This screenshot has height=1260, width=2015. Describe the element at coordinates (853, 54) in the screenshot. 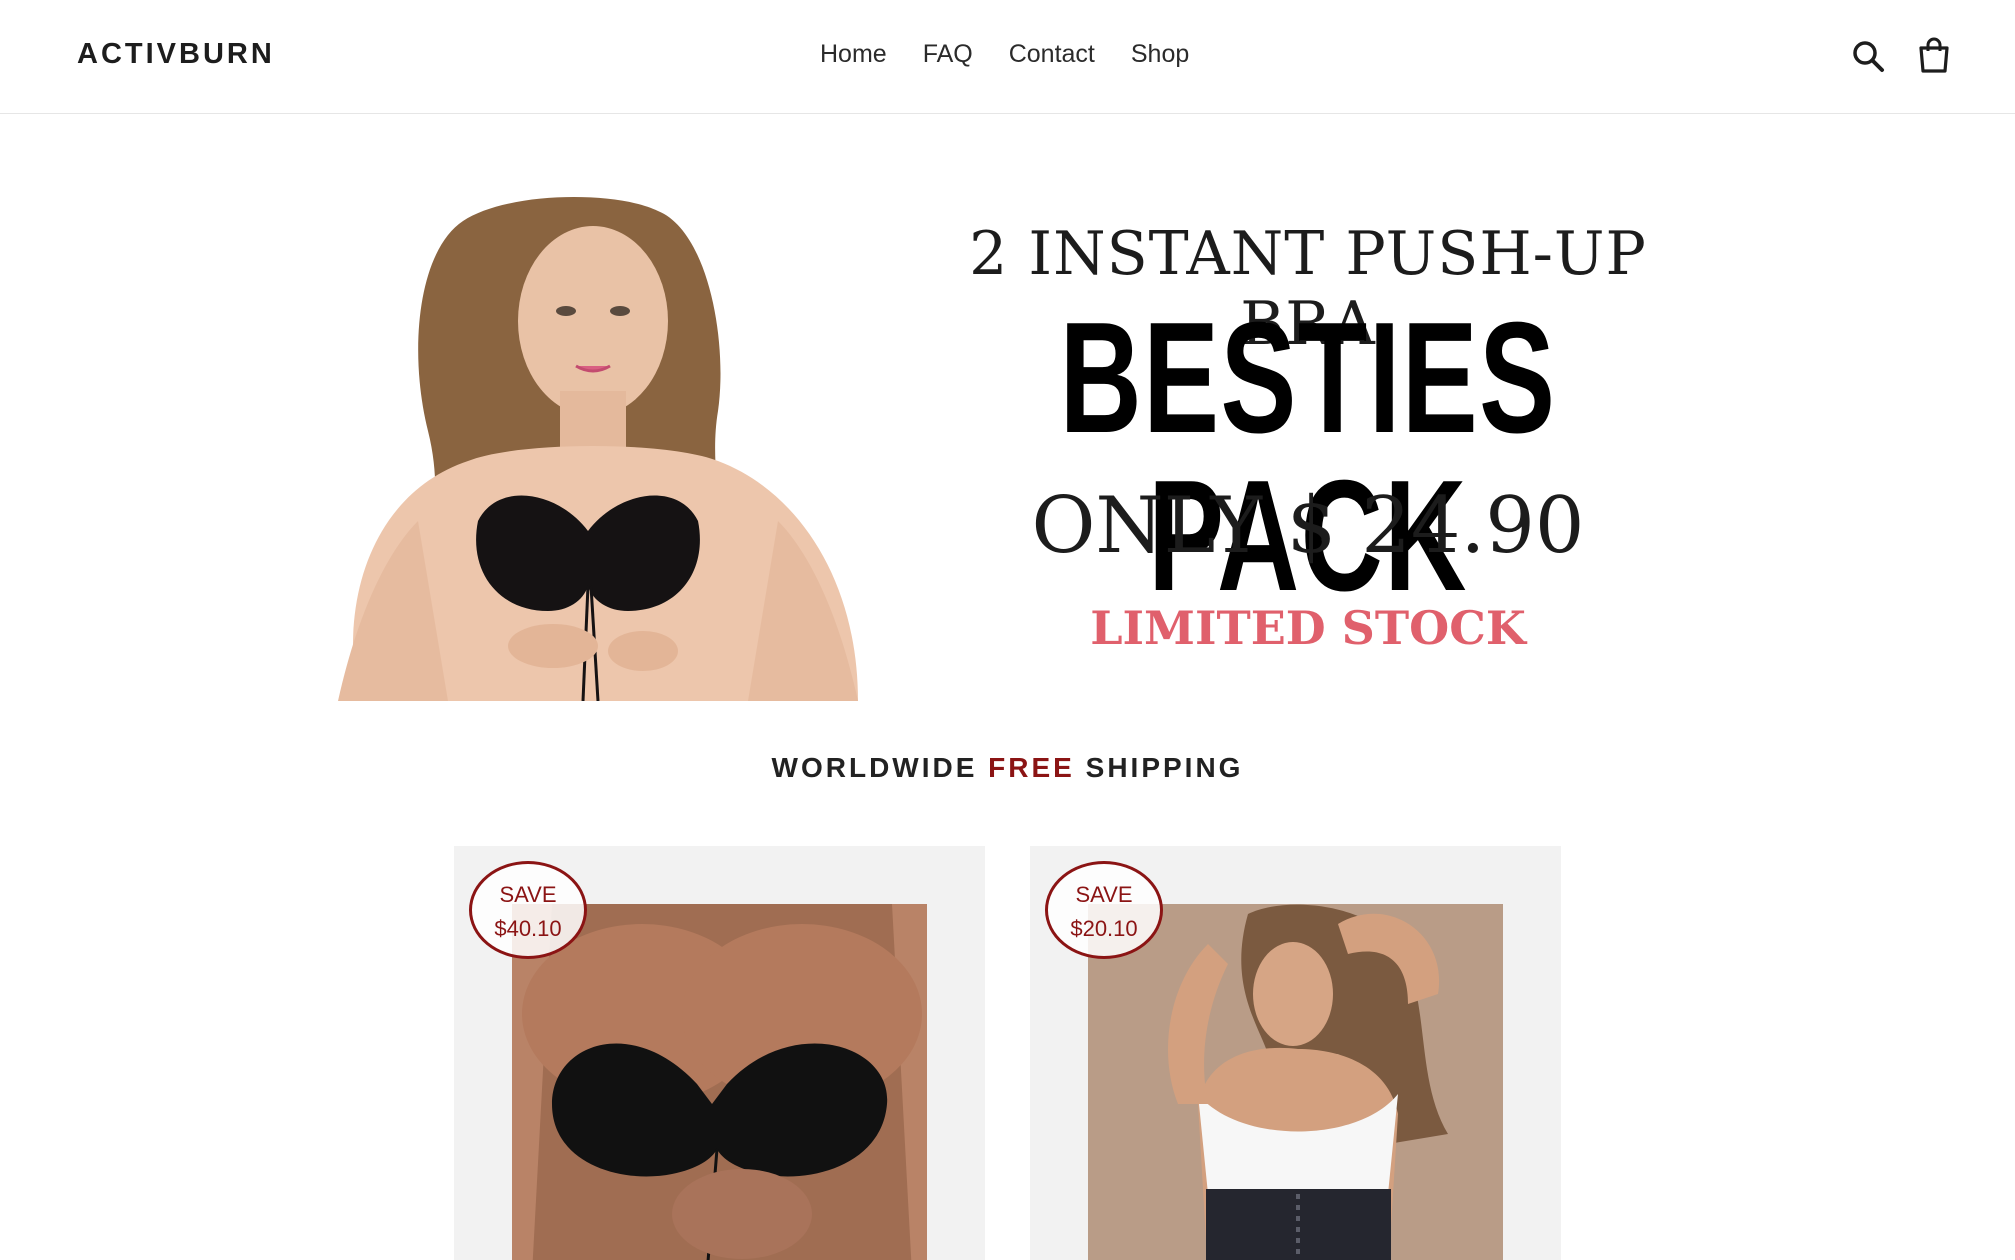

I see `nav-home: Home` at that location.